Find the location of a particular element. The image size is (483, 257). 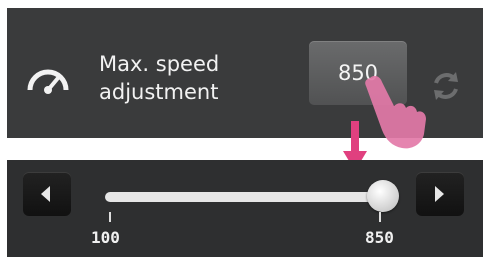

slider-min-tick is located at coordinates (110, 217).